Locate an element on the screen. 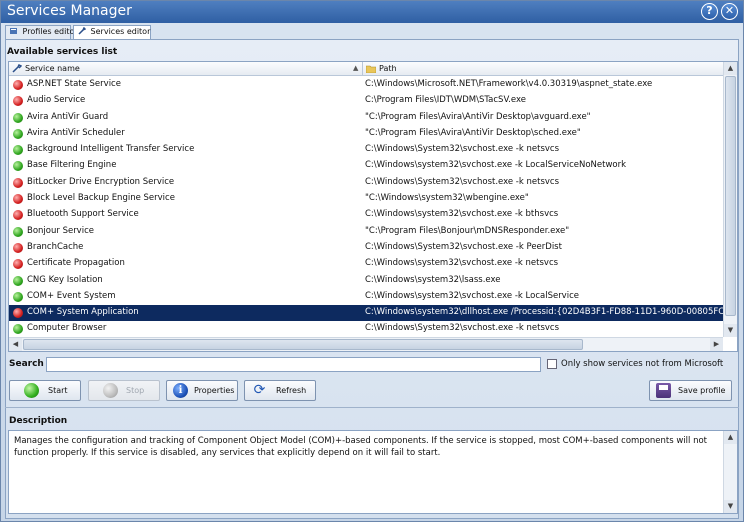  start-icon is located at coordinates (31, 390).